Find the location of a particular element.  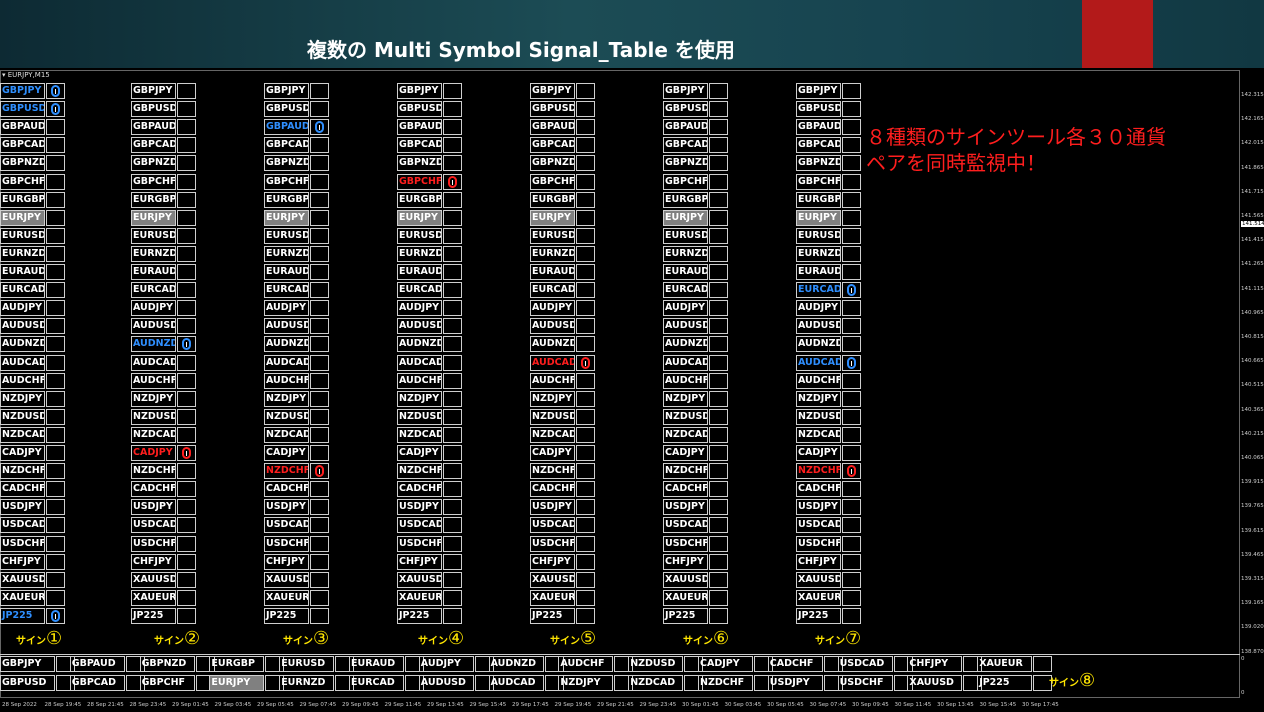

symbol-label: GBPCHF is located at coordinates (419, 181).